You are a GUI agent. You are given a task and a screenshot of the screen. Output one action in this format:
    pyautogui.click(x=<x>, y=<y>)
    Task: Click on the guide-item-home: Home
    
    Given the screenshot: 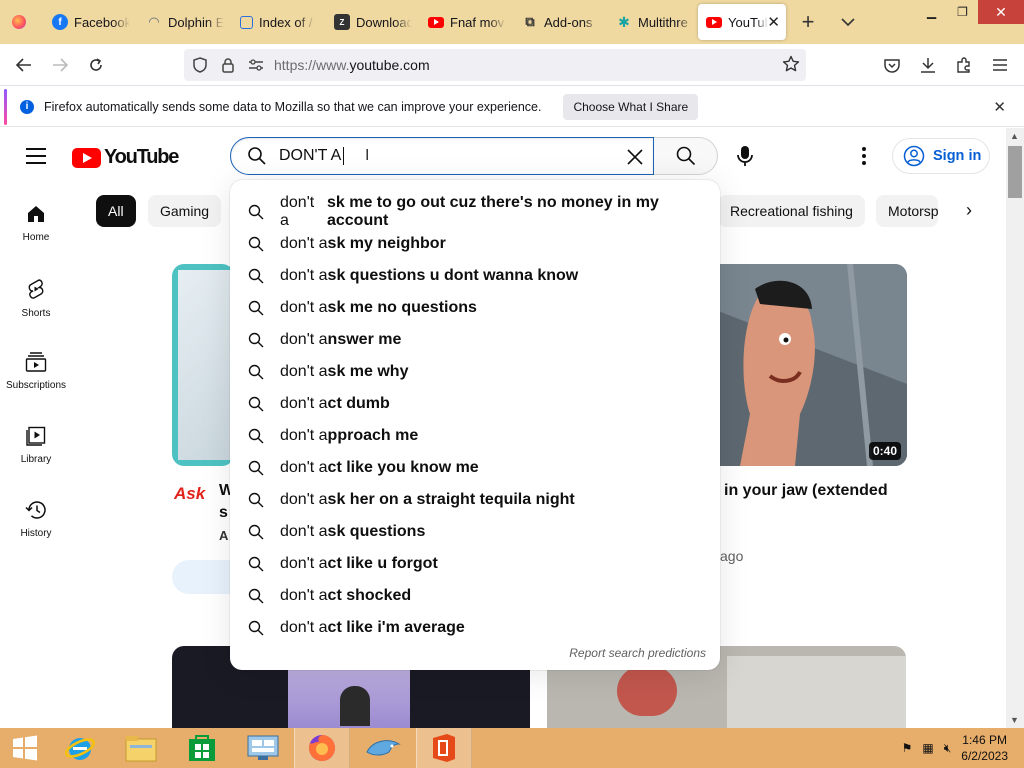 What is the action you would take?
    pyautogui.click(x=36, y=221)
    